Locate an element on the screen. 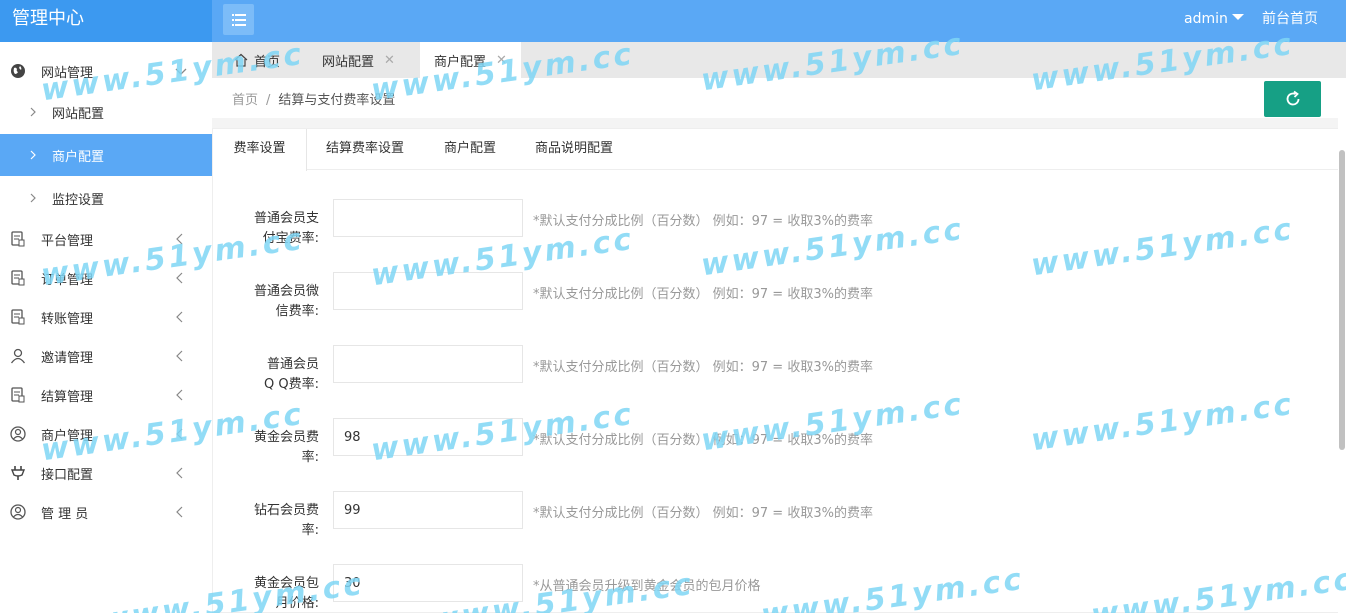 This screenshot has width=1346, height=613. sidebar-group-label: 商户管理 is located at coordinates (67, 436).